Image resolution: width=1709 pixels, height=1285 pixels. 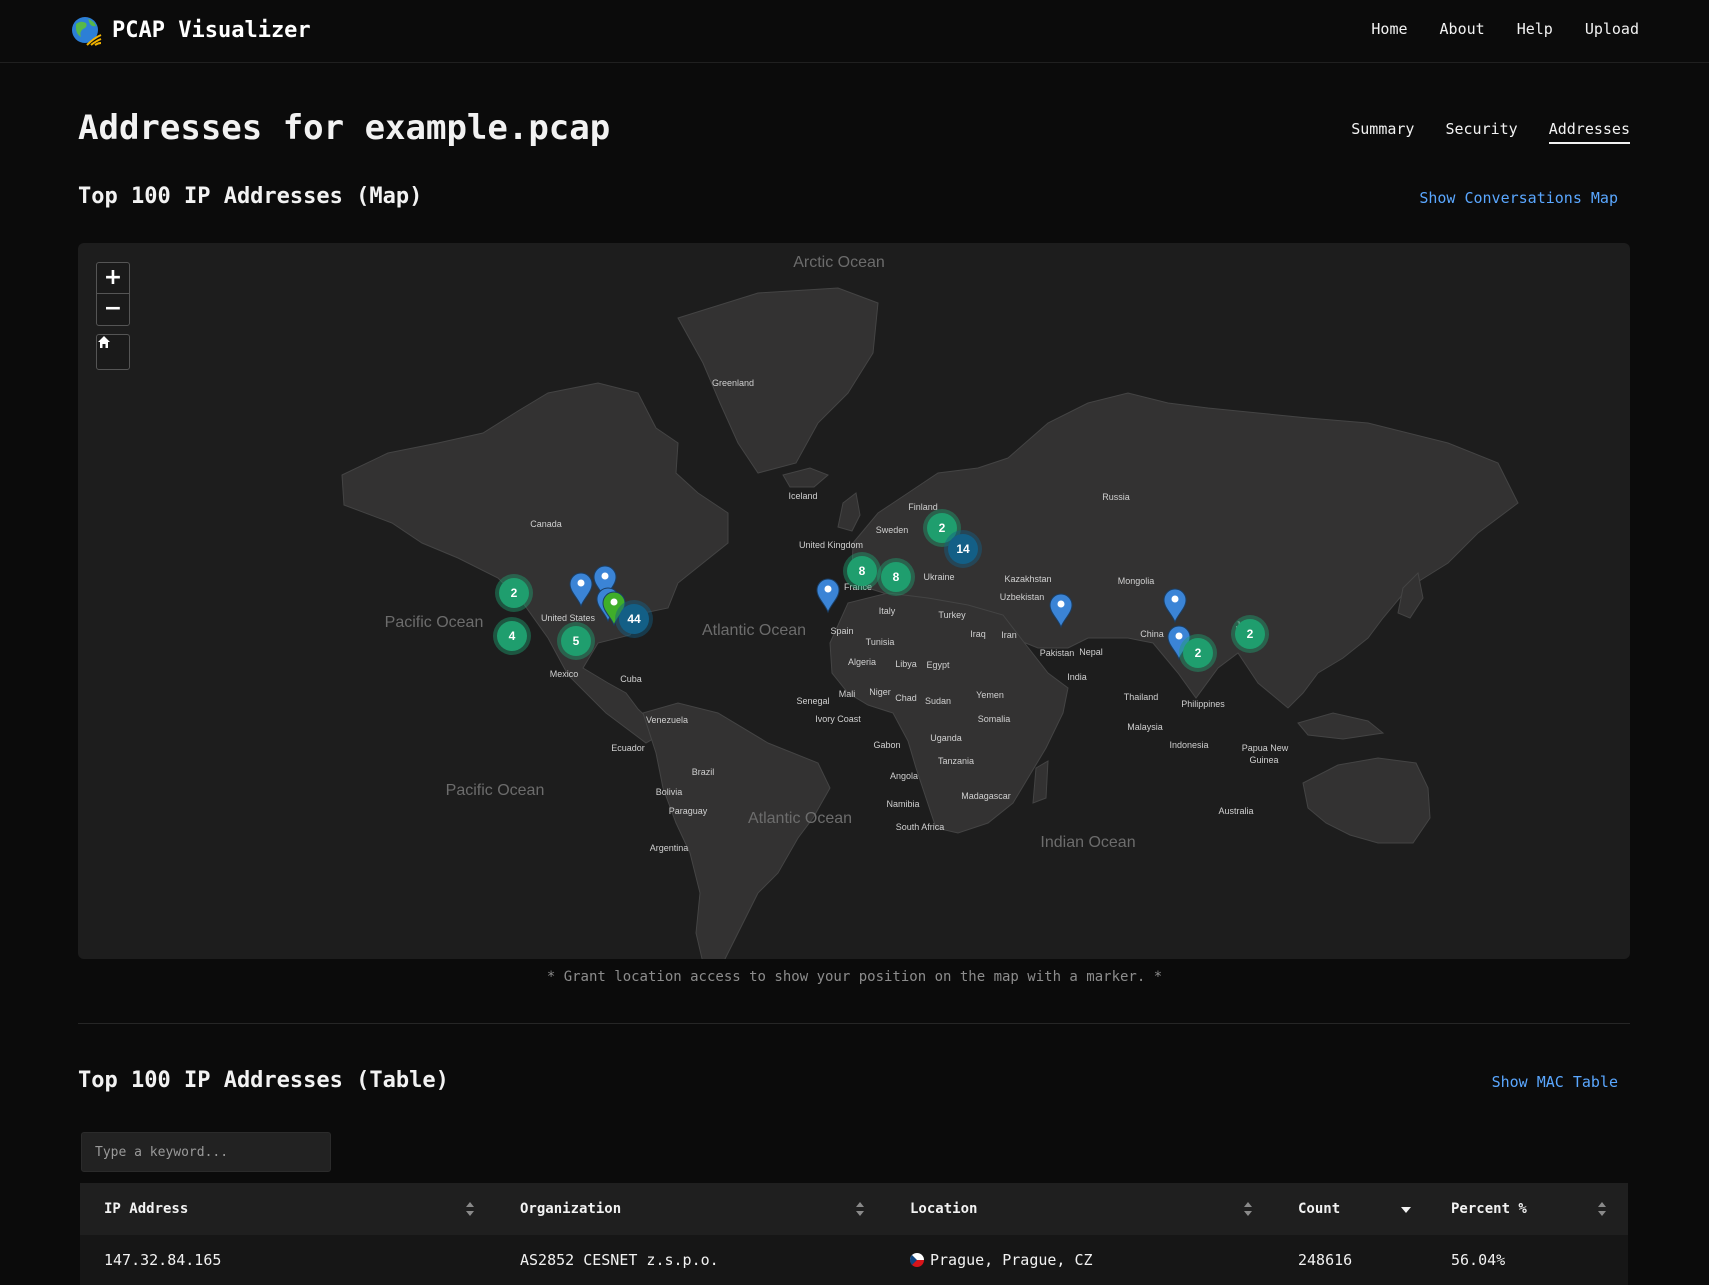 I want to click on tab-addresses: Addresses, so click(x=1589, y=132).